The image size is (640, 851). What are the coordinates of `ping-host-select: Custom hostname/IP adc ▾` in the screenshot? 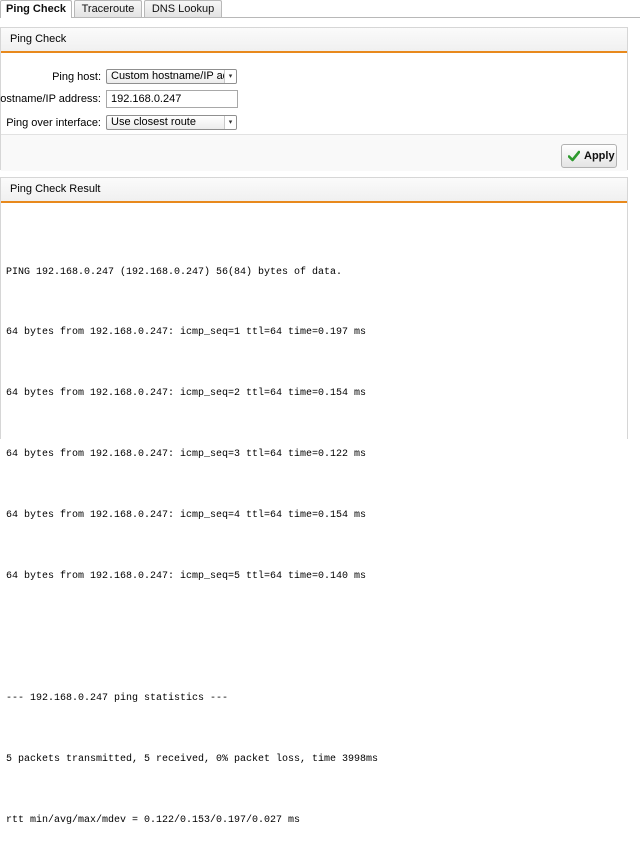 It's located at (171, 76).